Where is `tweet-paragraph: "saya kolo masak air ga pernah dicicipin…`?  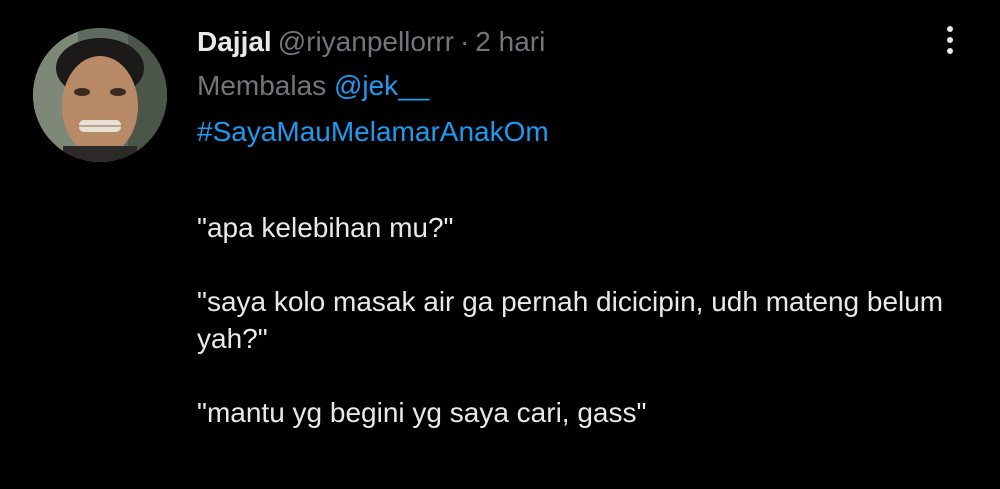 tweet-paragraph: "saya kolo masak air ga pernah dicicipin… is located at coordinates (570, 320).